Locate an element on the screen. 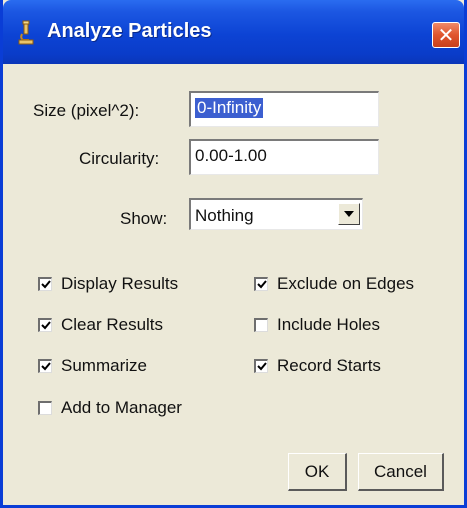  size-input: 0-Infinity is located at coordinates (284, 109).